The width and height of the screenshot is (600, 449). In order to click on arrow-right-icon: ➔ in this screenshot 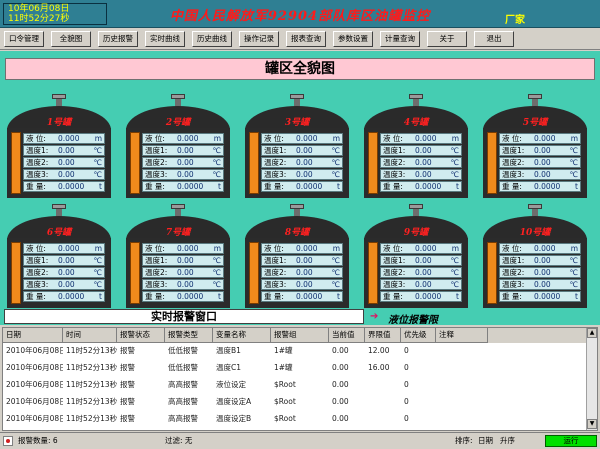, I will do `click(374, 316)`.